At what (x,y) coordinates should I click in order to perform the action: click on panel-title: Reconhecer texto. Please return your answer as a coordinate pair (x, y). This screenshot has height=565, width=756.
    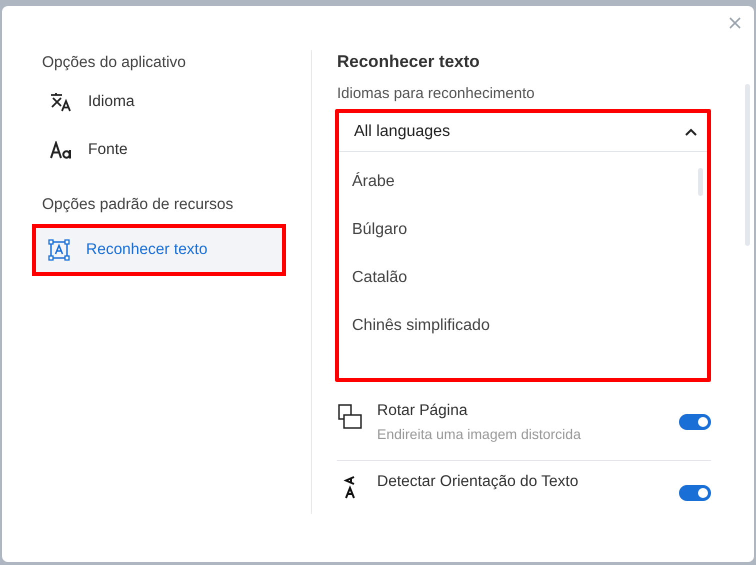
    Looking at the image, I should click on (409, 62).